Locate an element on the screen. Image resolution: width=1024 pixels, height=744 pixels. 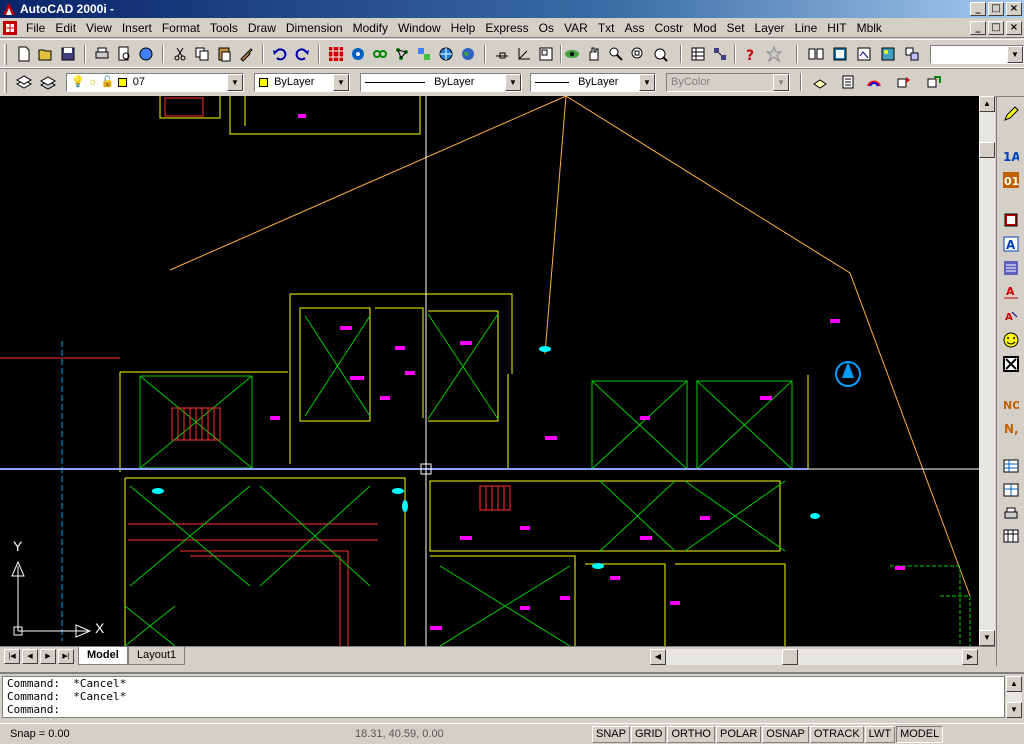
linetype-dropdown-icon: ▼ is located at coordinates (513, 82).